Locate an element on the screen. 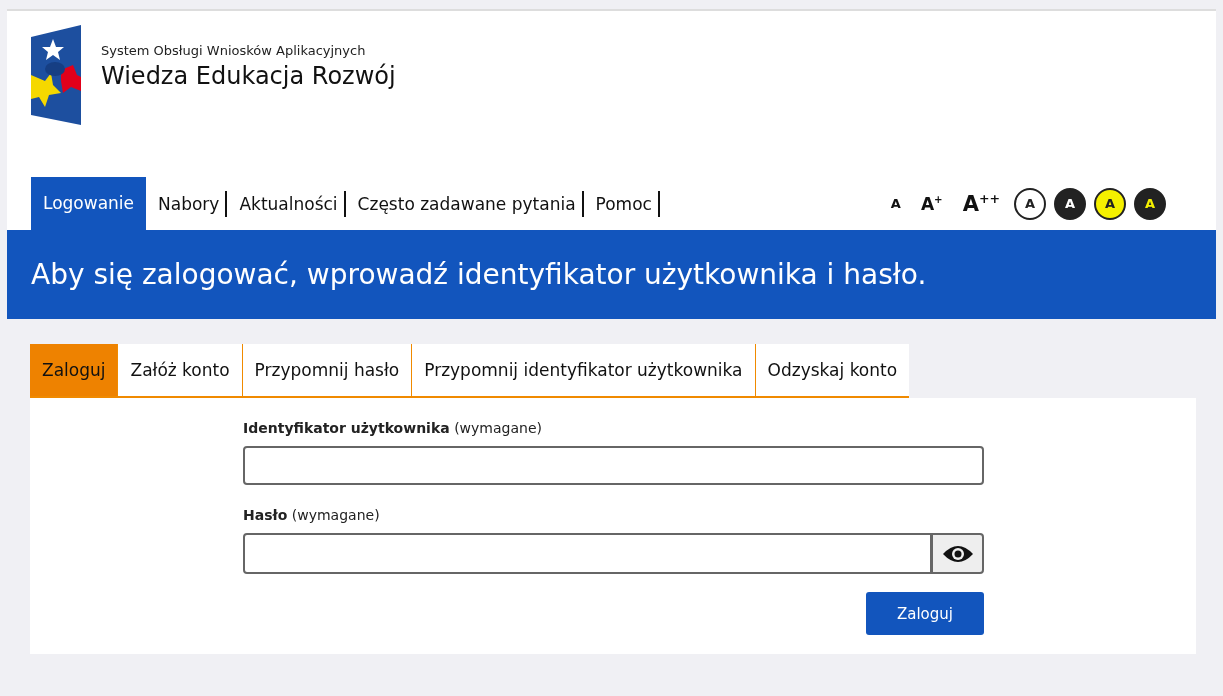 The image size is (1223, 696). banner-heading: Aby się zalogować, wprowadź identyfikator użytkownika i hasło. is located at coordinates (479, 274).